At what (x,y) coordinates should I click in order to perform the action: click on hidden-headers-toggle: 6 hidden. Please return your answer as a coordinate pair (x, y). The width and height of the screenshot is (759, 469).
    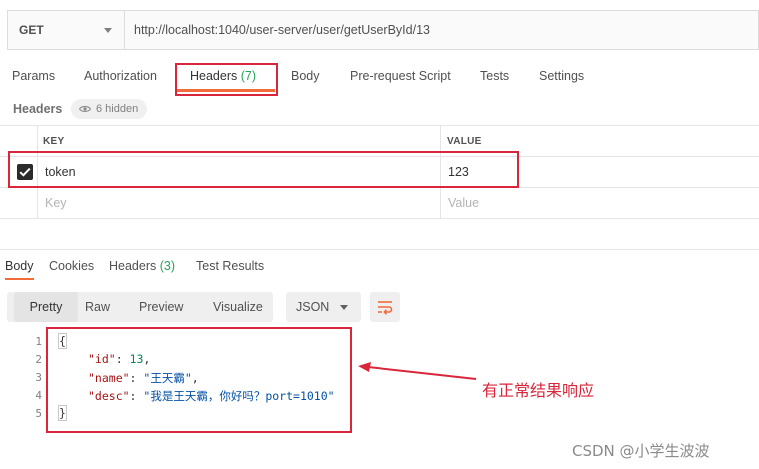
    Looking at the image, I should click on (109, 109).